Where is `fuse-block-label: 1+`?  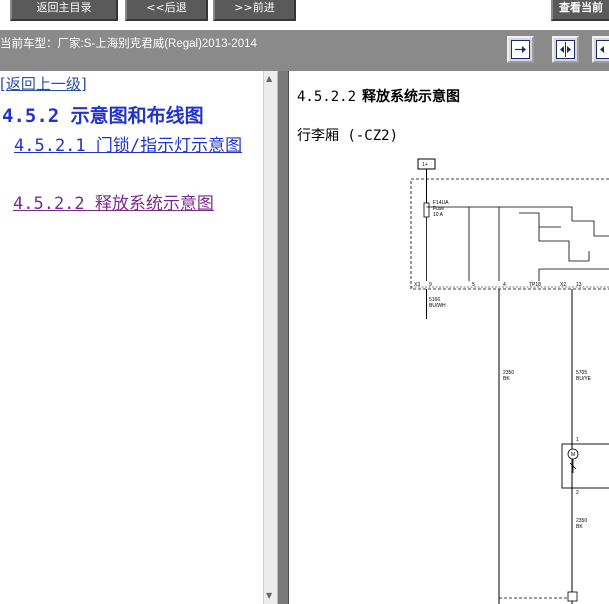 fuse-block-label: 1+ is located at coordinates (425, 165).